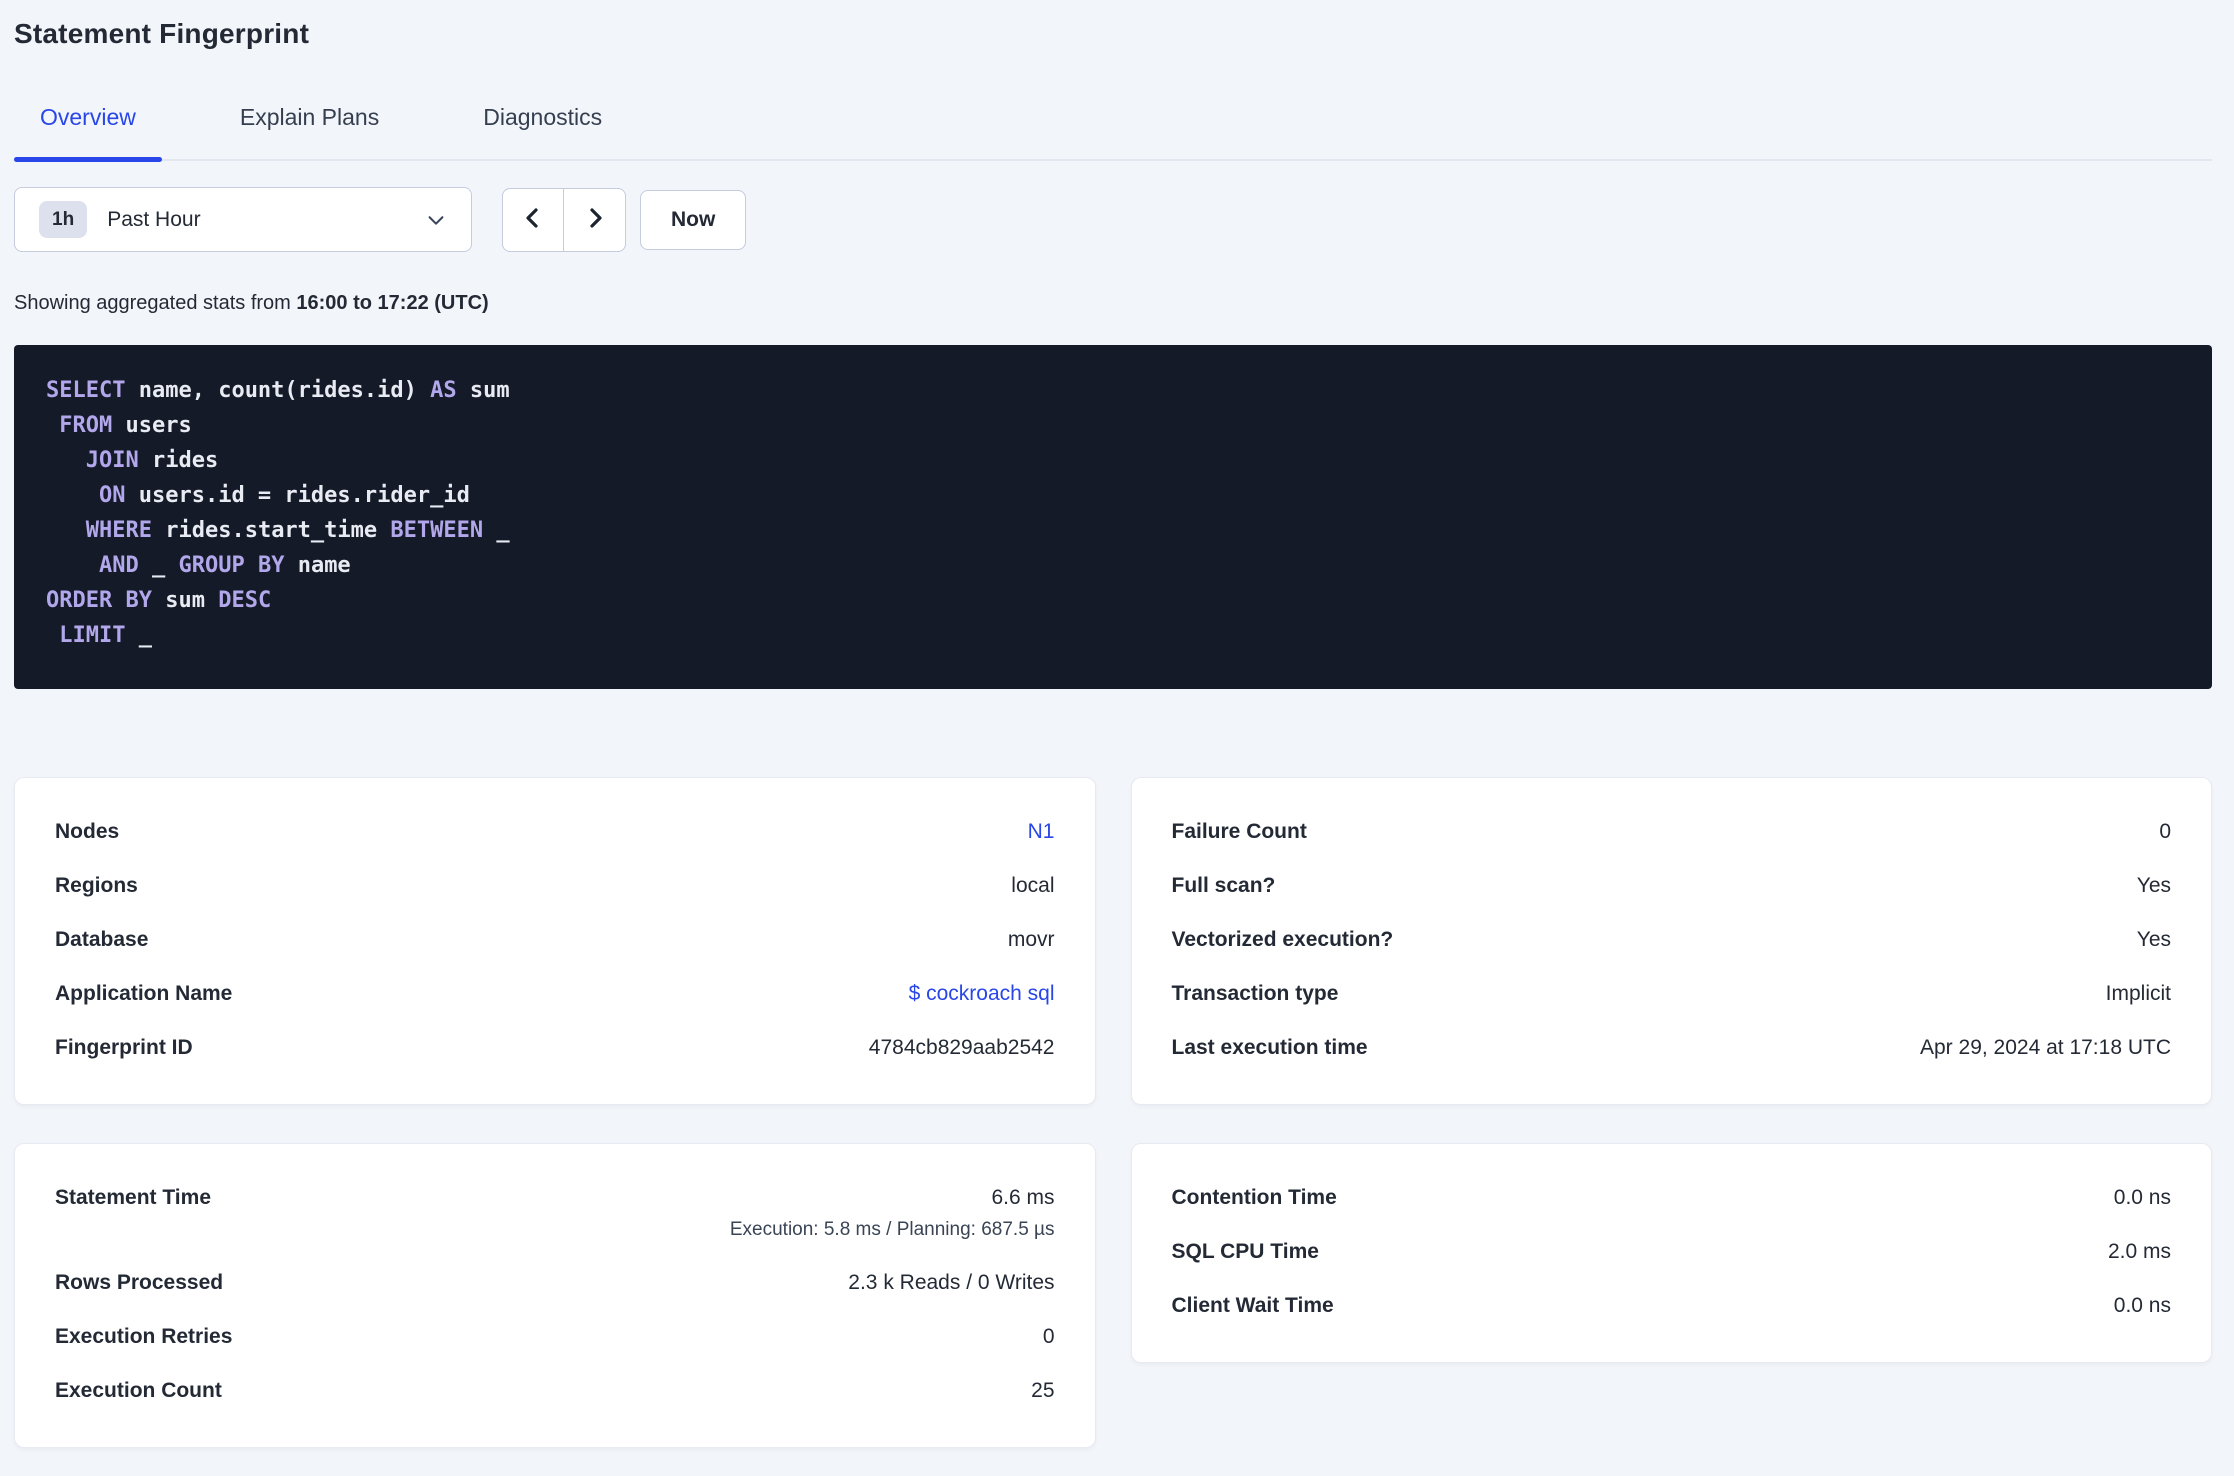 The height and width of the screenshot is (1476, 2234). I want to click on row-label: Client Wait Time, so click(1252, 1305).